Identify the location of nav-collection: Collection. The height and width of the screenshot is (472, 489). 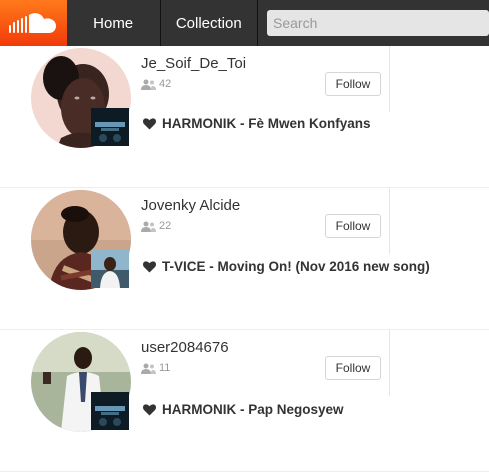
(209, 23).